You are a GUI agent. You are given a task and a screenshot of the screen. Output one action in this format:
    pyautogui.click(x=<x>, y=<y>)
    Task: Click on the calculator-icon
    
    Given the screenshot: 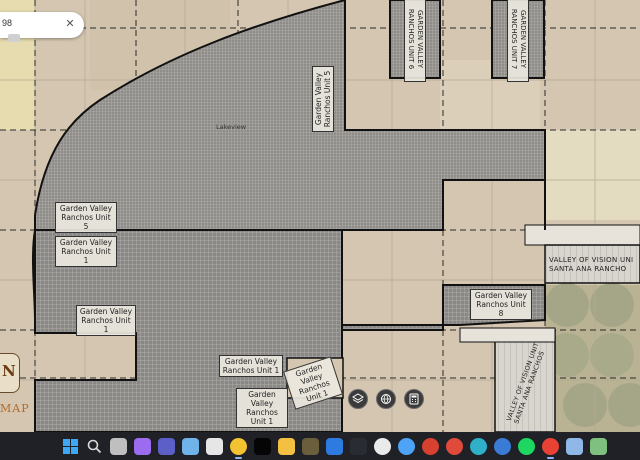 What is the action you would take?
    pyautogui.click(x=414, y=399)
    